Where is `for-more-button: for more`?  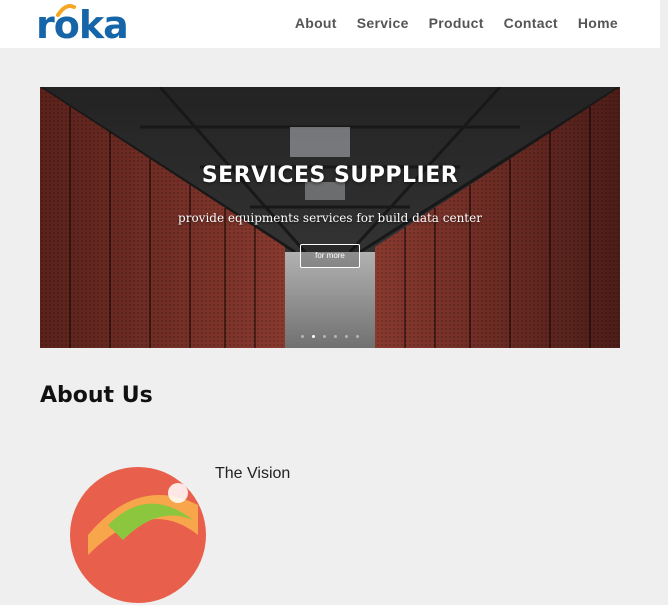 for-more-button: for more is located at coordinates (330, 256).